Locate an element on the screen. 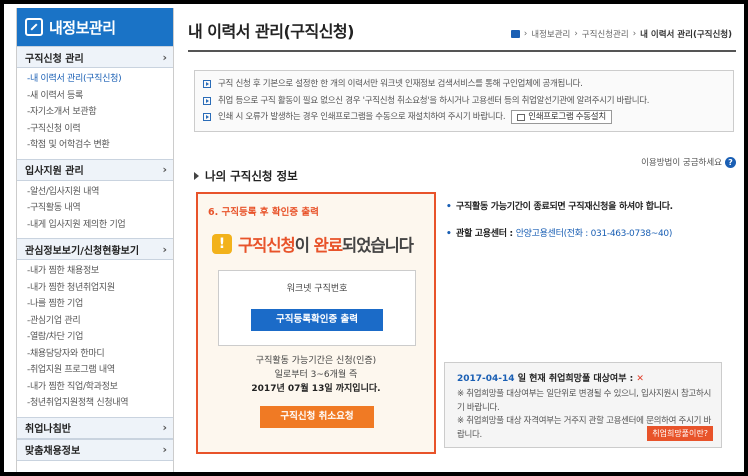 The width and height of the screenshot is (748, 476). completion-text: 구직신청이 완료되었습니다 is located at coordinates (326, 244).